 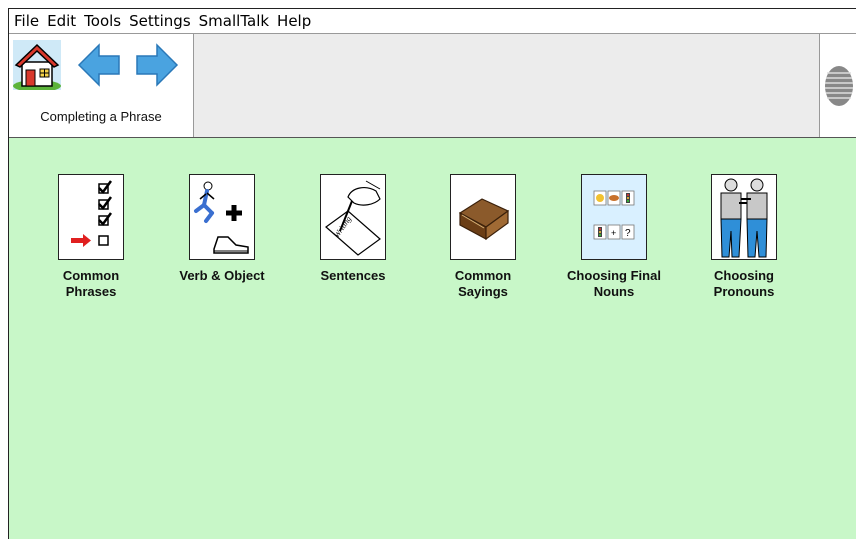 I want to click on home-button, so click(x=37, y=65).